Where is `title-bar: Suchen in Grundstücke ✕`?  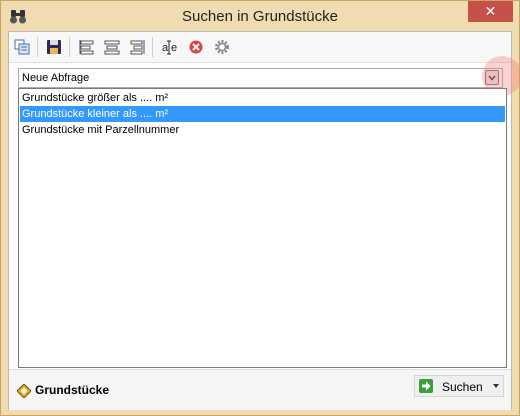 title-bar: Suchen in Grundstücke ✕ is located at coordinates (260, 16).